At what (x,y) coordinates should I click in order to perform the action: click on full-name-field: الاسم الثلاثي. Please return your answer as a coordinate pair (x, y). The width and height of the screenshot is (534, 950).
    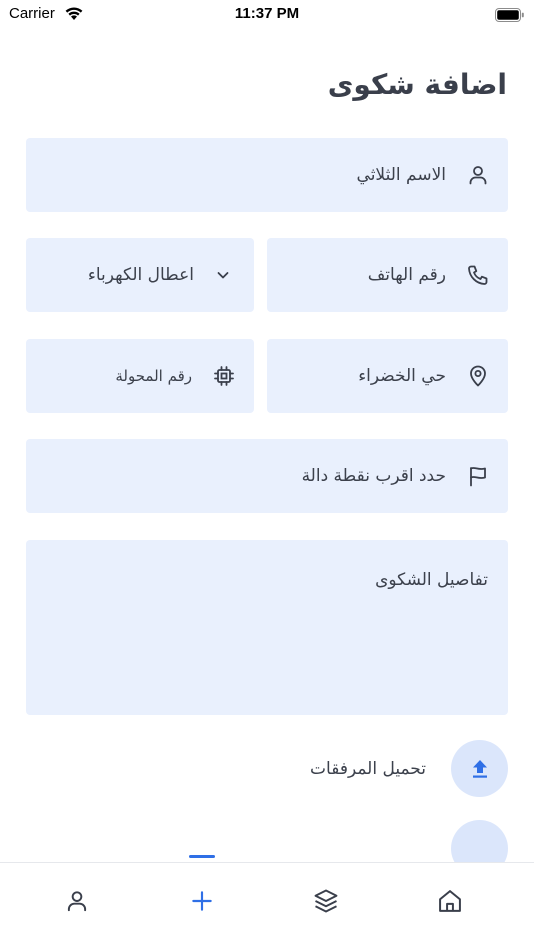
    Looking at the image, I should click on (267, 175).